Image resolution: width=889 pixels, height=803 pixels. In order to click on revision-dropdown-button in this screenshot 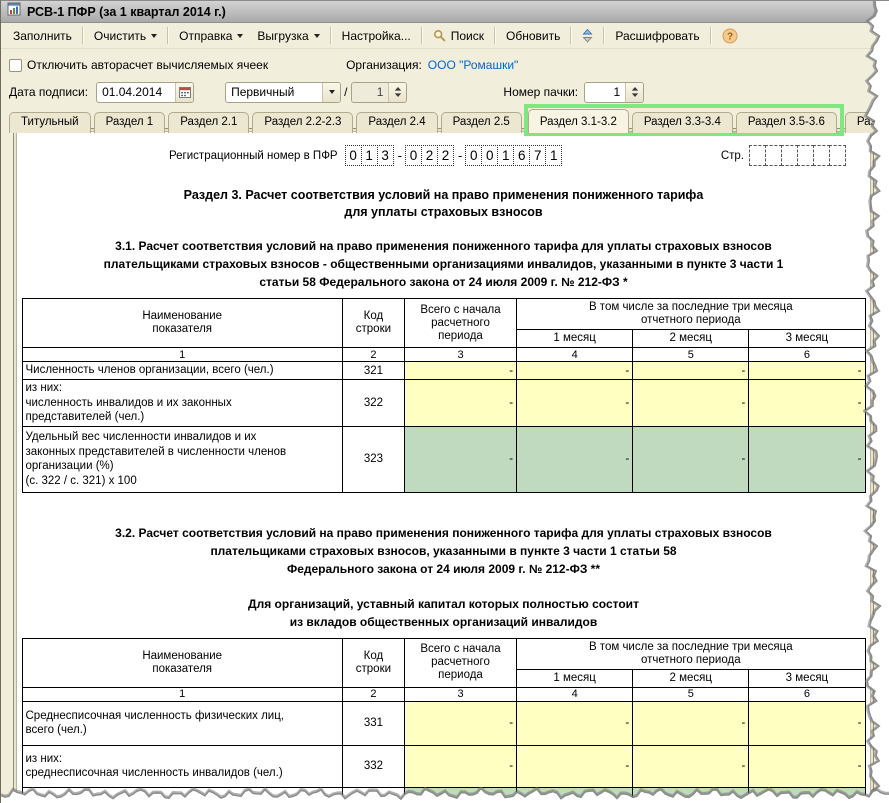, I will do `click(331, 92)`.